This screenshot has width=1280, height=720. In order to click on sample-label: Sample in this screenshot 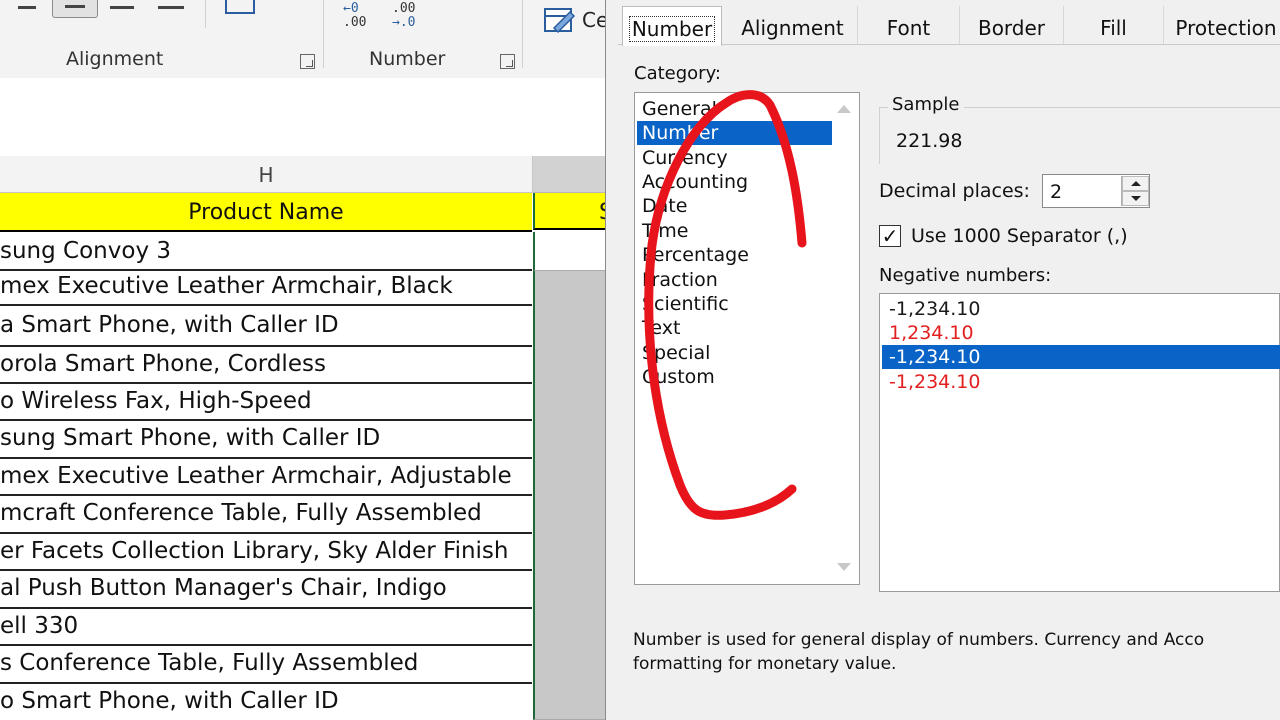, I will do `click(926, 104)`.